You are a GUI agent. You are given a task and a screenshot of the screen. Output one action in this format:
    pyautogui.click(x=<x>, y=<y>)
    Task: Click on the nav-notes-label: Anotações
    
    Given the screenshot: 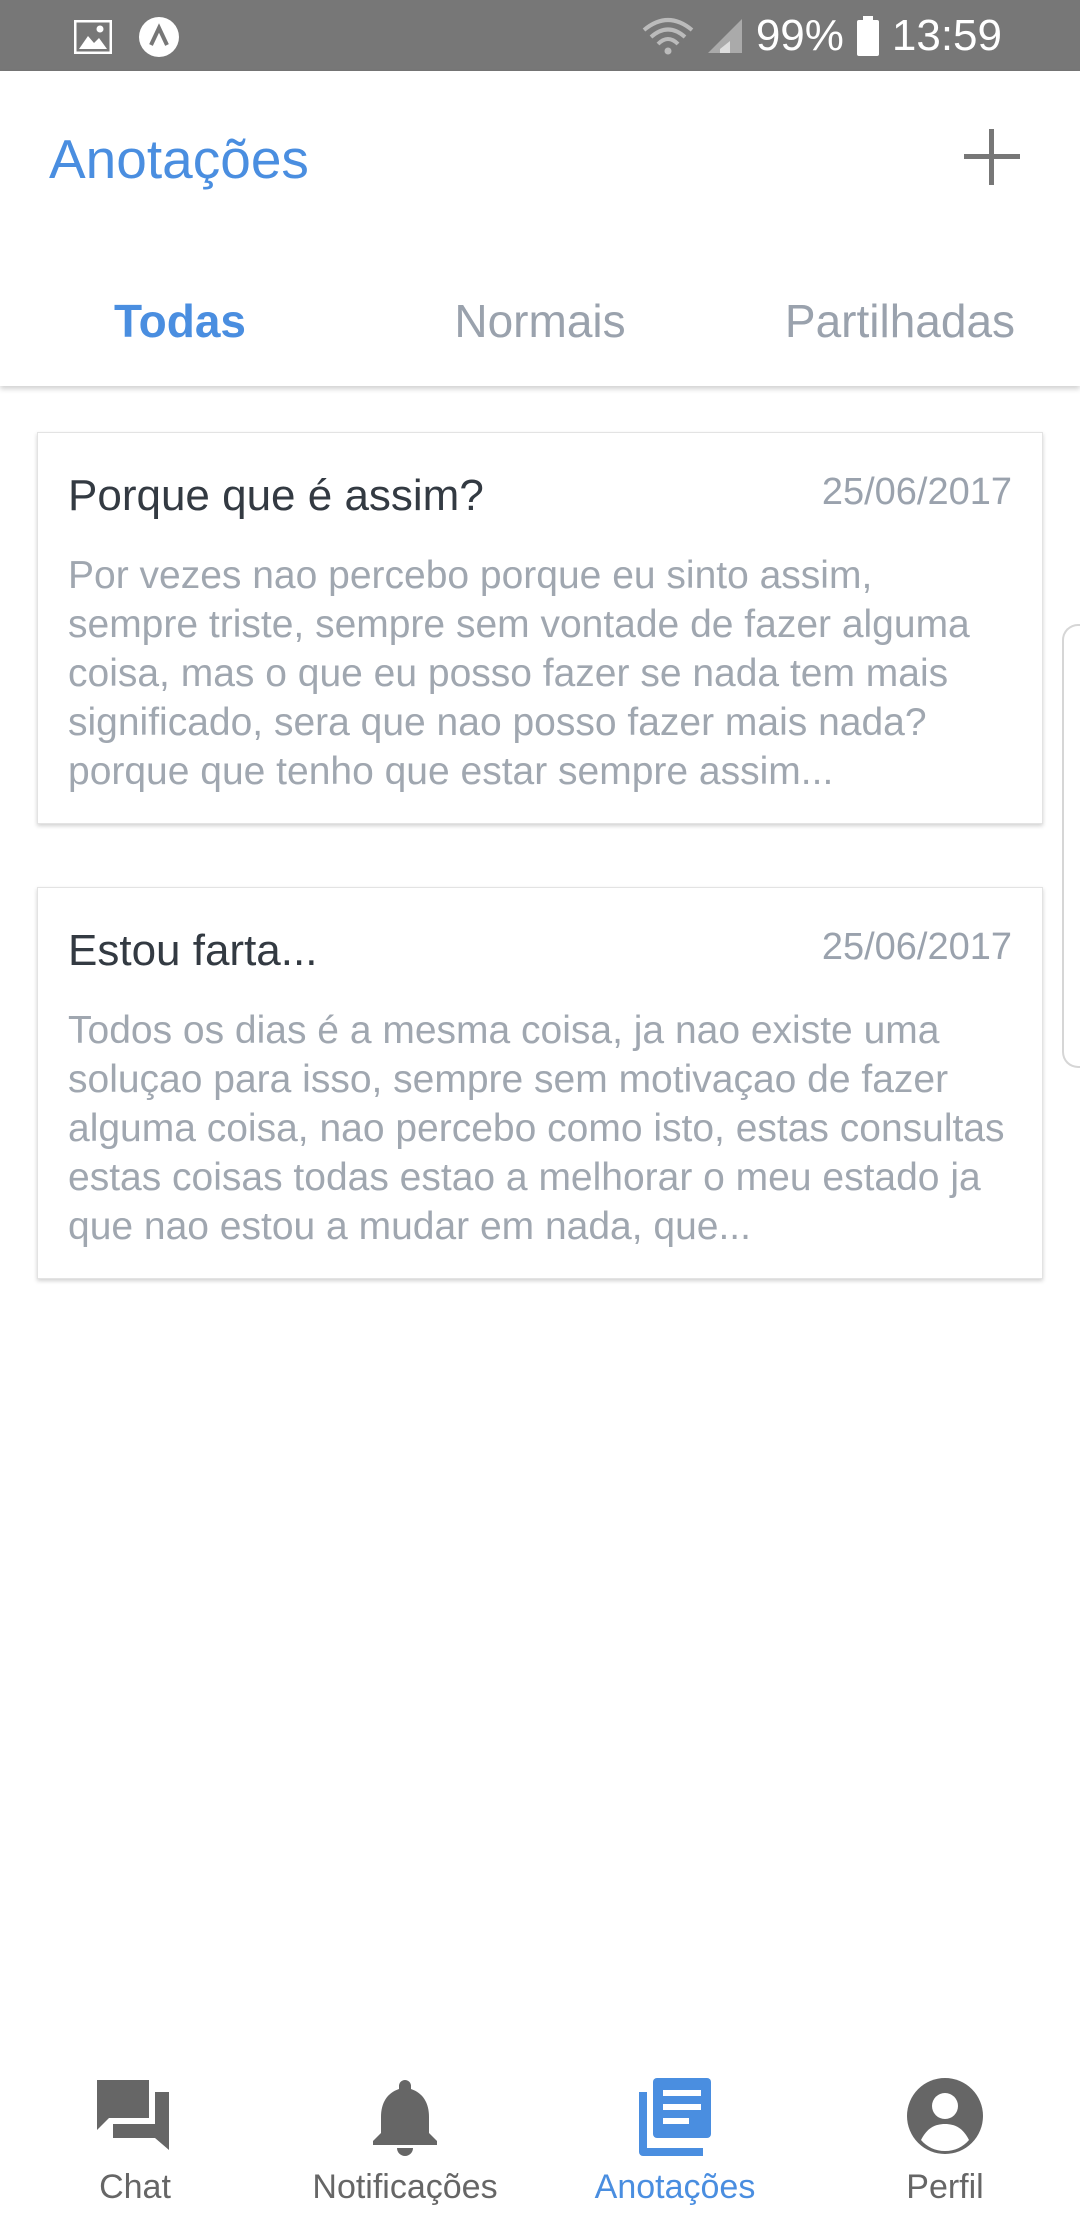 What is the action you would take?
    pyautogui.click(x=675, y=2187)
    